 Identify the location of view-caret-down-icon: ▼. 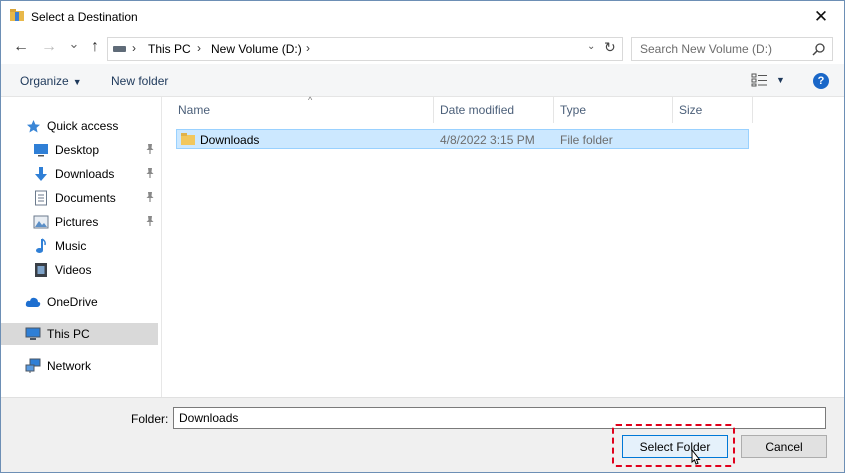
(780, 80).